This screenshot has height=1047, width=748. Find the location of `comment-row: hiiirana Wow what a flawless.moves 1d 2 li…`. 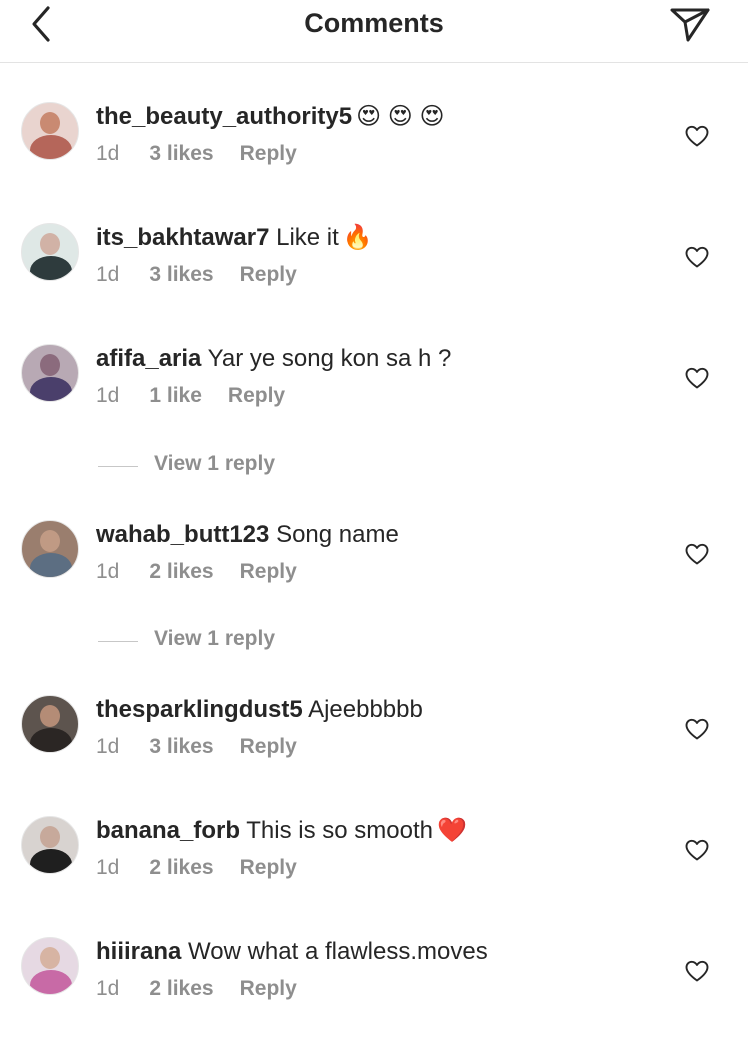

comment-row: hiiirana Wow what a flawless.moves 1d 2 li… is located at coordinates (374, 992).